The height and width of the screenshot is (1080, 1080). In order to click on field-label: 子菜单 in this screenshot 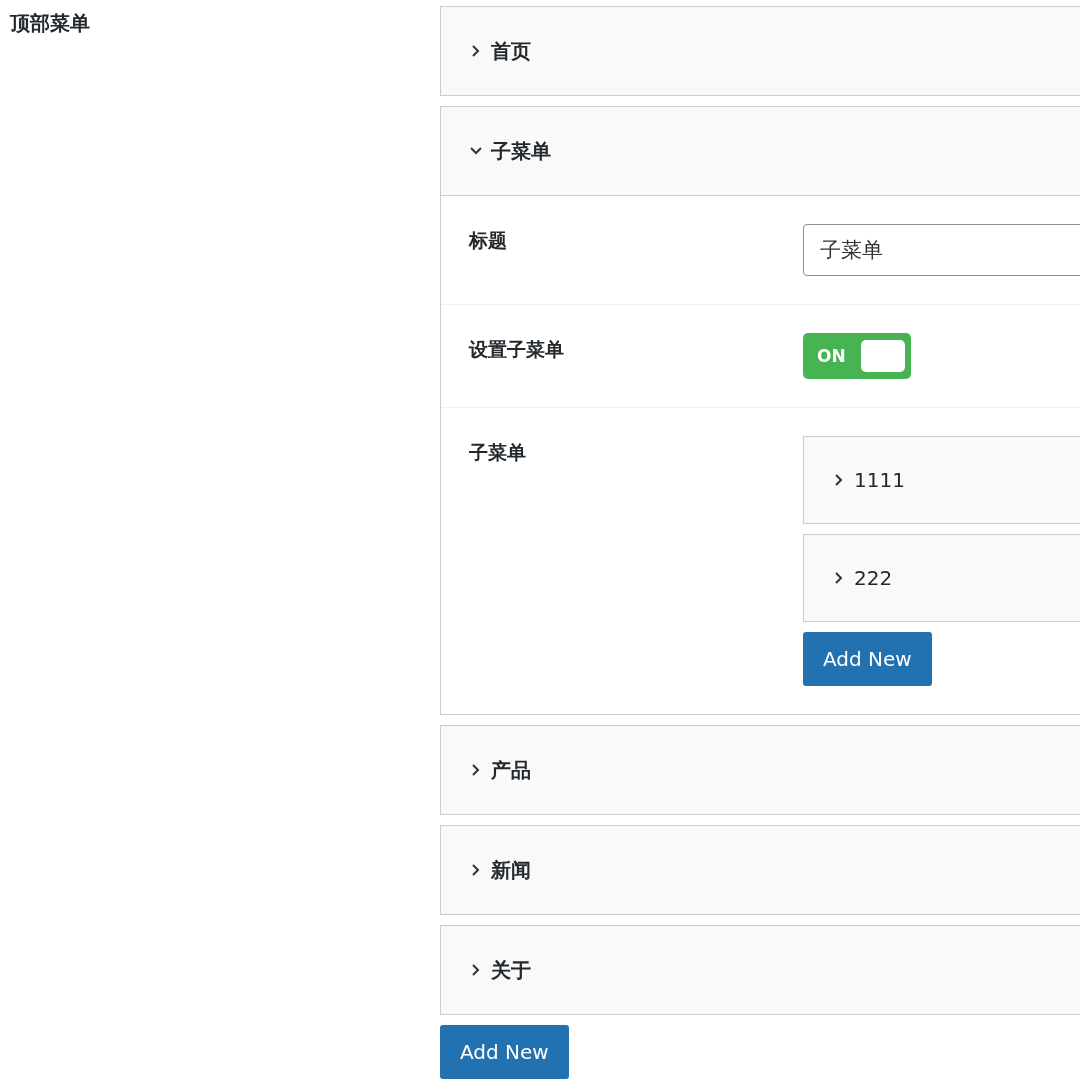, I will do `click(497, 452)`.